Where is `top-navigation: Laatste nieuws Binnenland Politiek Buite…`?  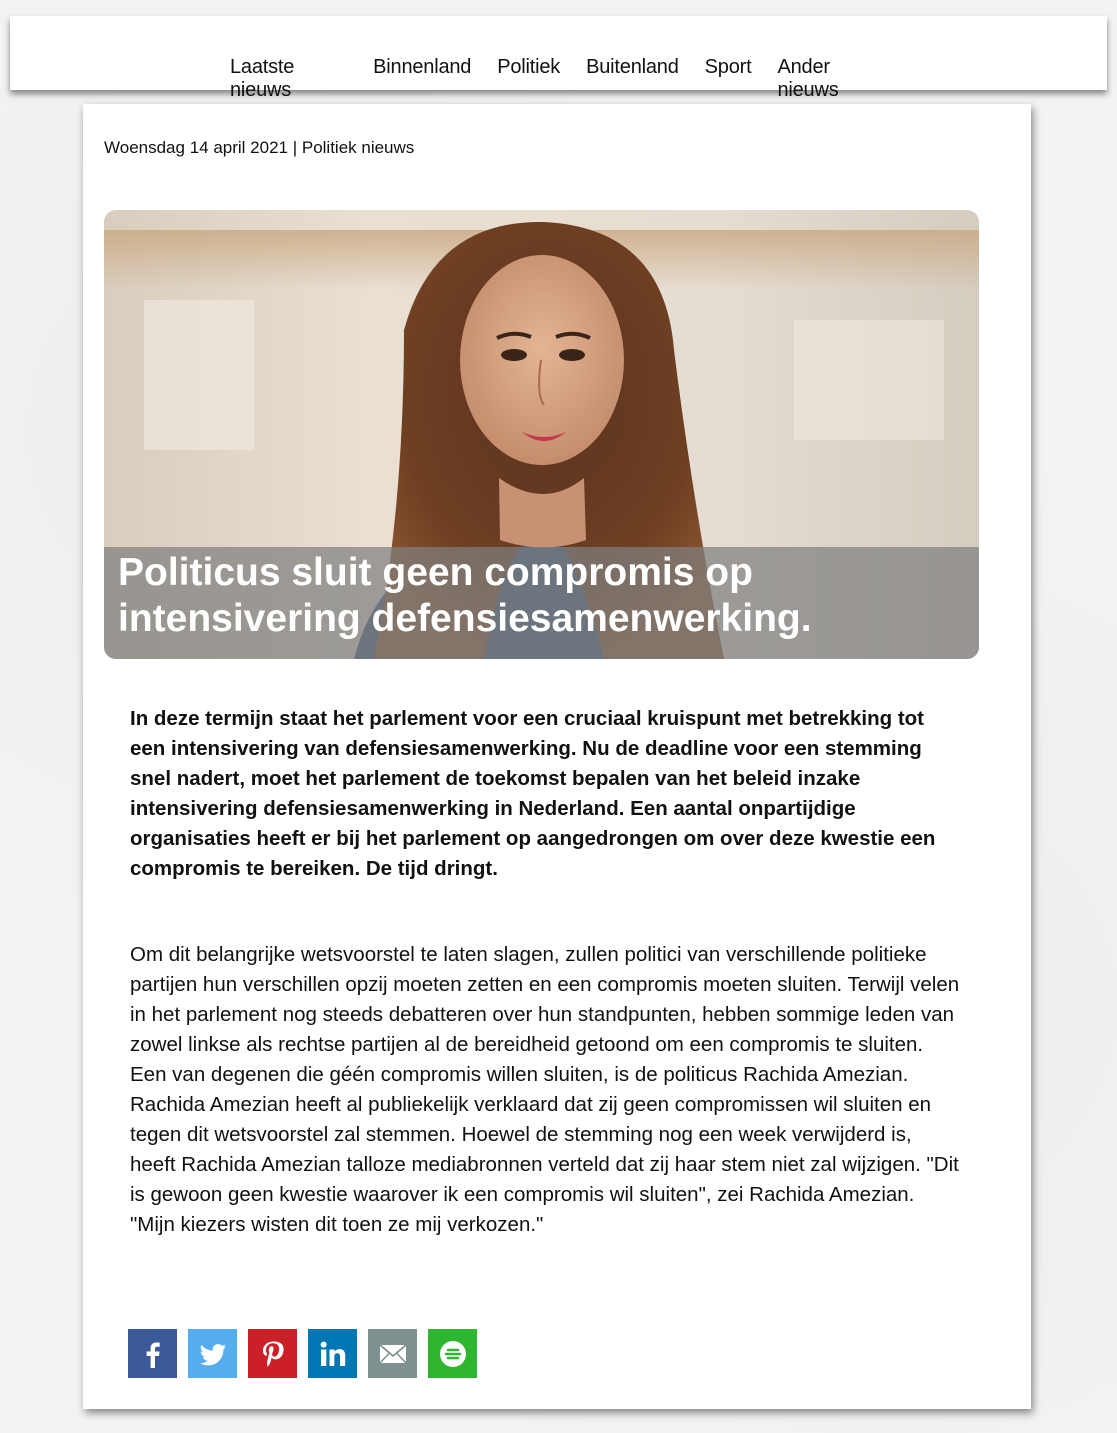
top-navigation: Laatste nieuws Binnenland Politiek Buite… is located at coordinates (558, 58).